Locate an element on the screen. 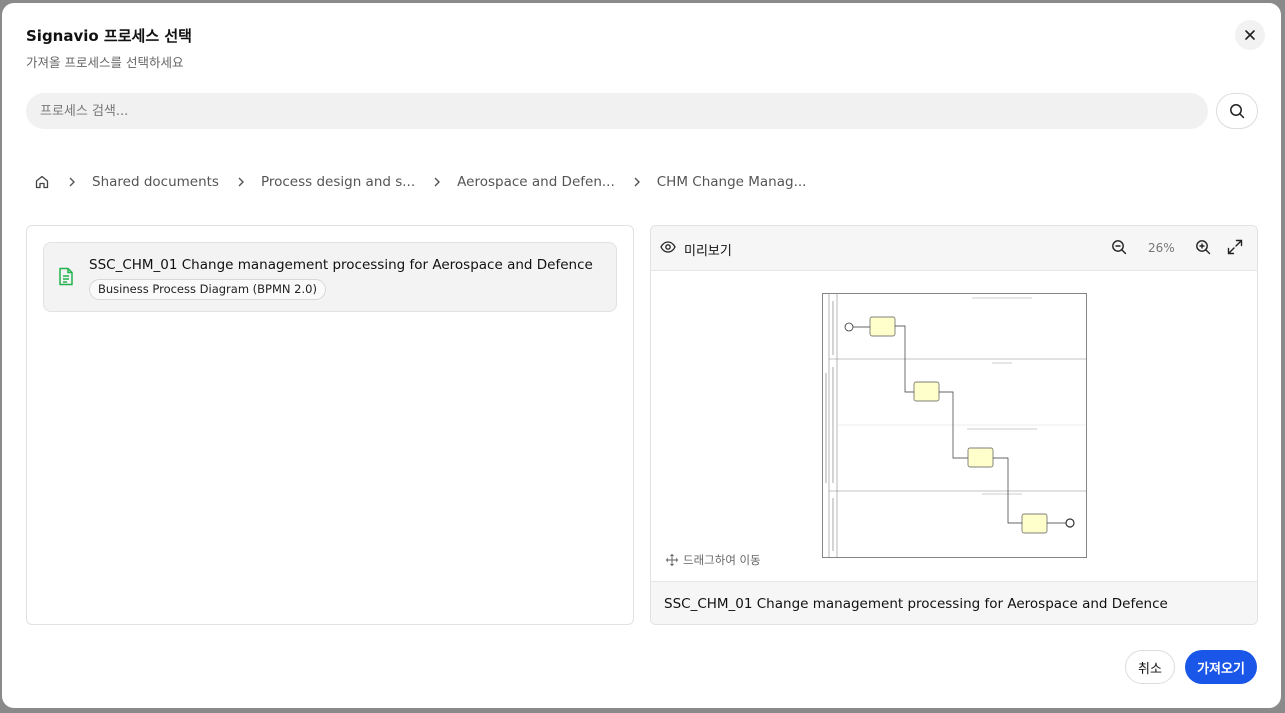 Image resolution: width=1285 pixels, height=713 pixels. close-button is located at coordinates (1250, 35).